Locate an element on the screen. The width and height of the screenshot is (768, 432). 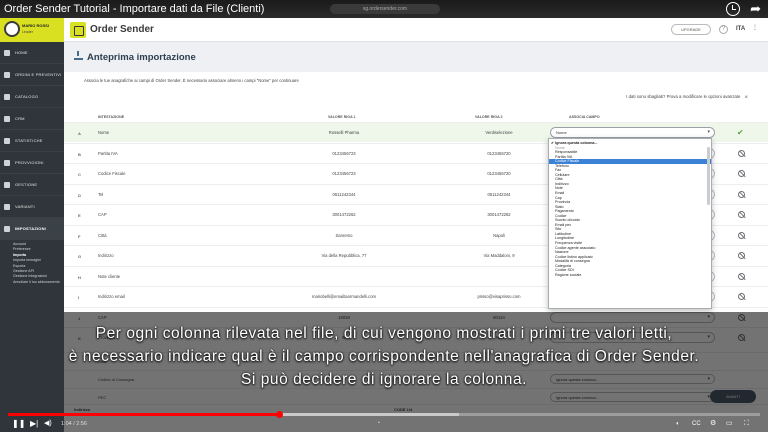
check-icon: ✔ is located at coordinates (740, 132).